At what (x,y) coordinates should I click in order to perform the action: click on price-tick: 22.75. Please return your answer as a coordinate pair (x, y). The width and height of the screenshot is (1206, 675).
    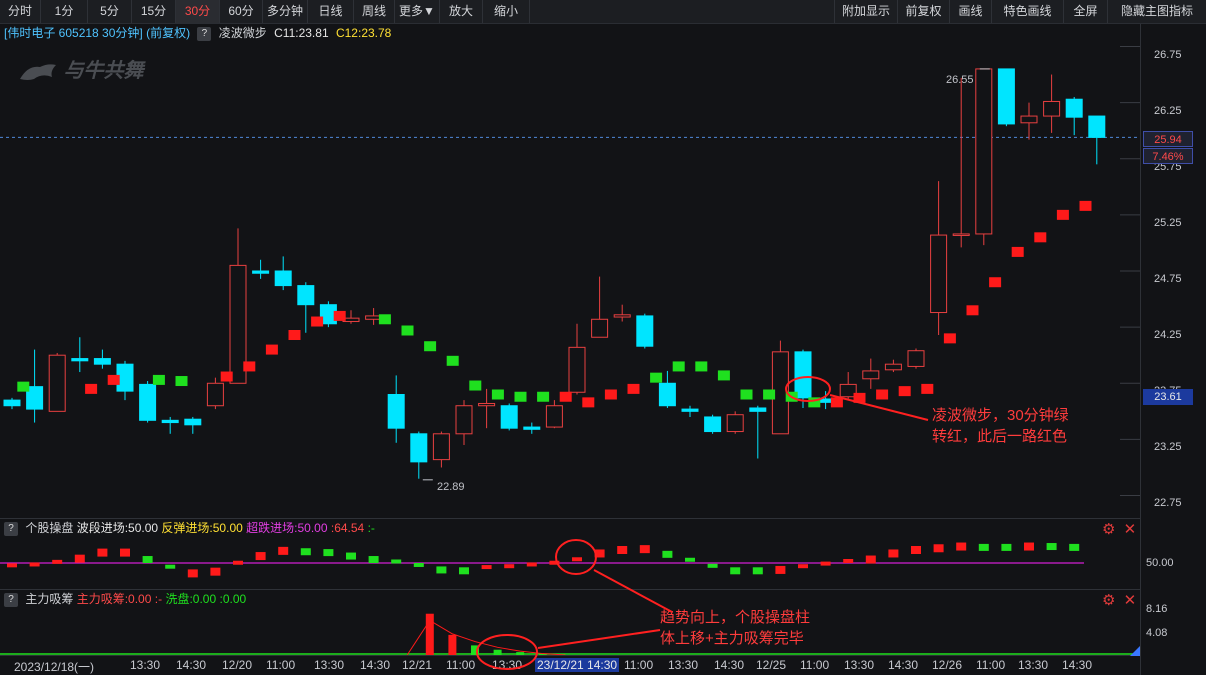
    Looking at the image, I should click on (1168, 503).